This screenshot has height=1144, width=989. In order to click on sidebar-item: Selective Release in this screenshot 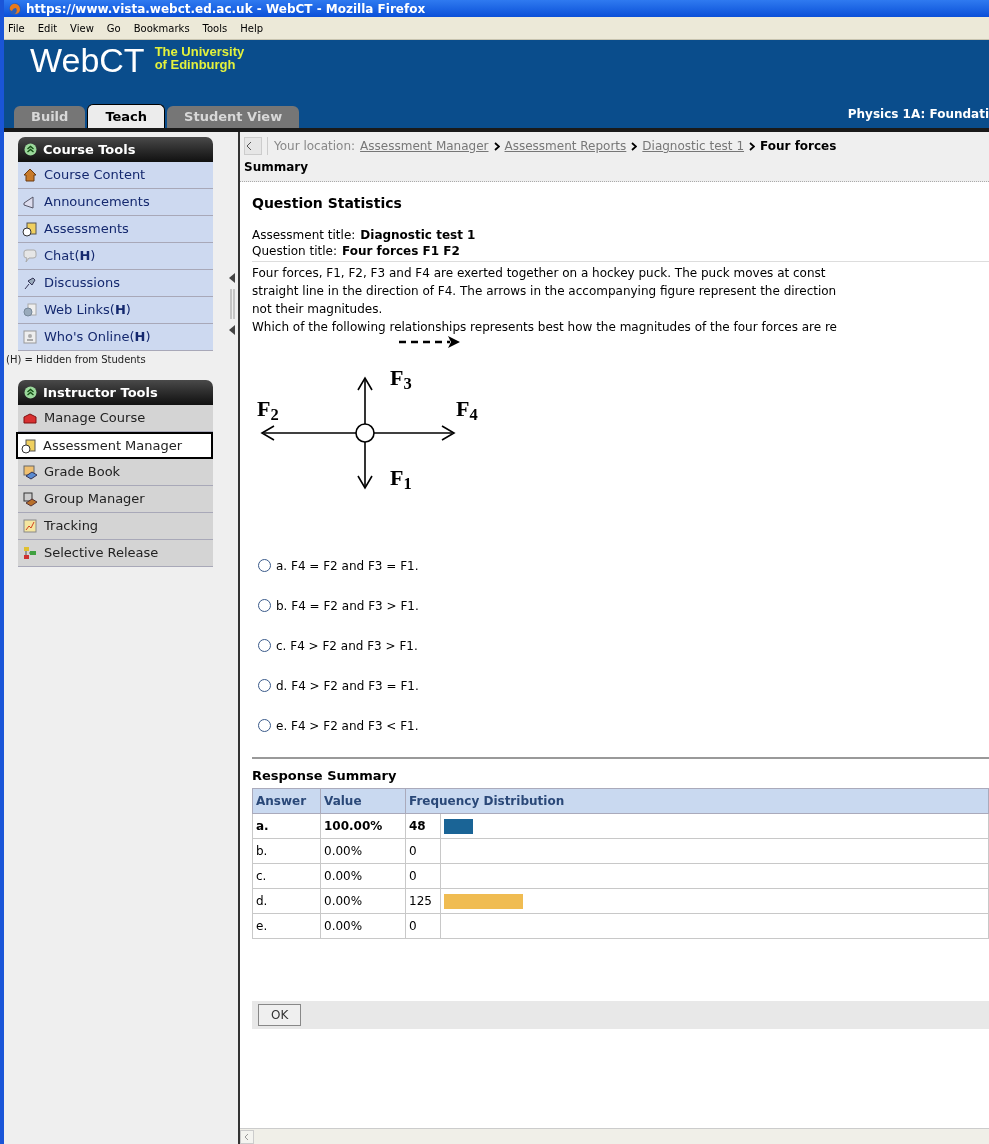, I will do `click(115, 553)`.